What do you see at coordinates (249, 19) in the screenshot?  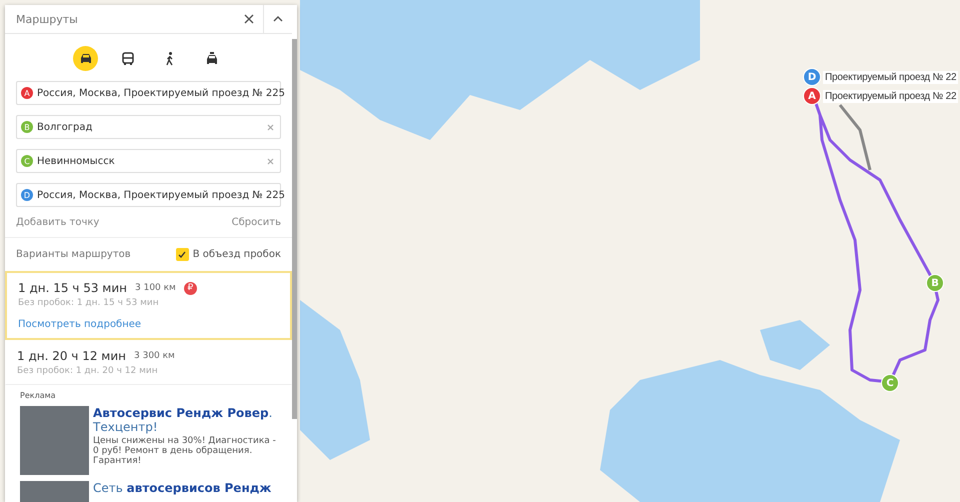 I see `close-icon` at bounding box center [249, 19].